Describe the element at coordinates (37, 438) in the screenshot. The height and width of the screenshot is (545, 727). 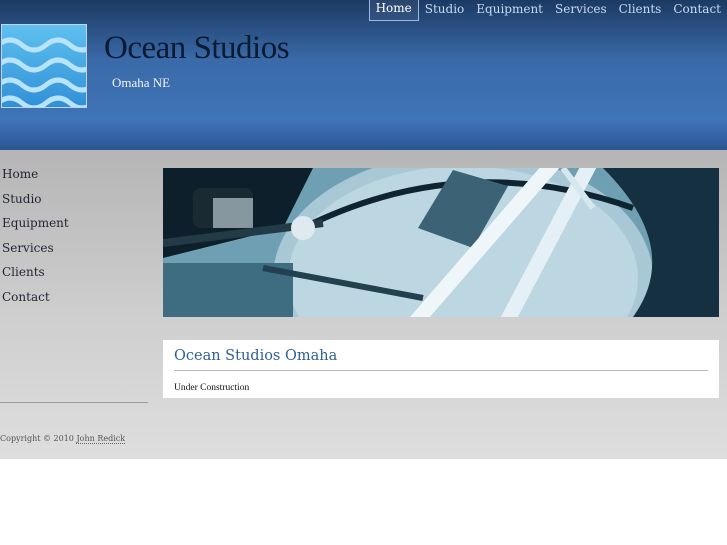
I see `copyright-text: Copyright © 2010` at that location.